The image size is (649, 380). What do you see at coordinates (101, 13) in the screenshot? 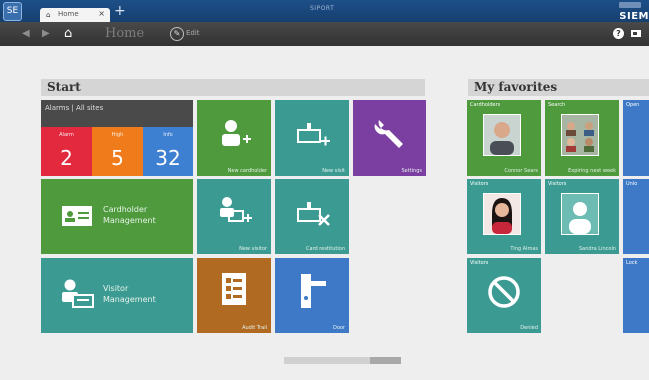
I see `close-icon: ×` at bounding box center [101, 13].